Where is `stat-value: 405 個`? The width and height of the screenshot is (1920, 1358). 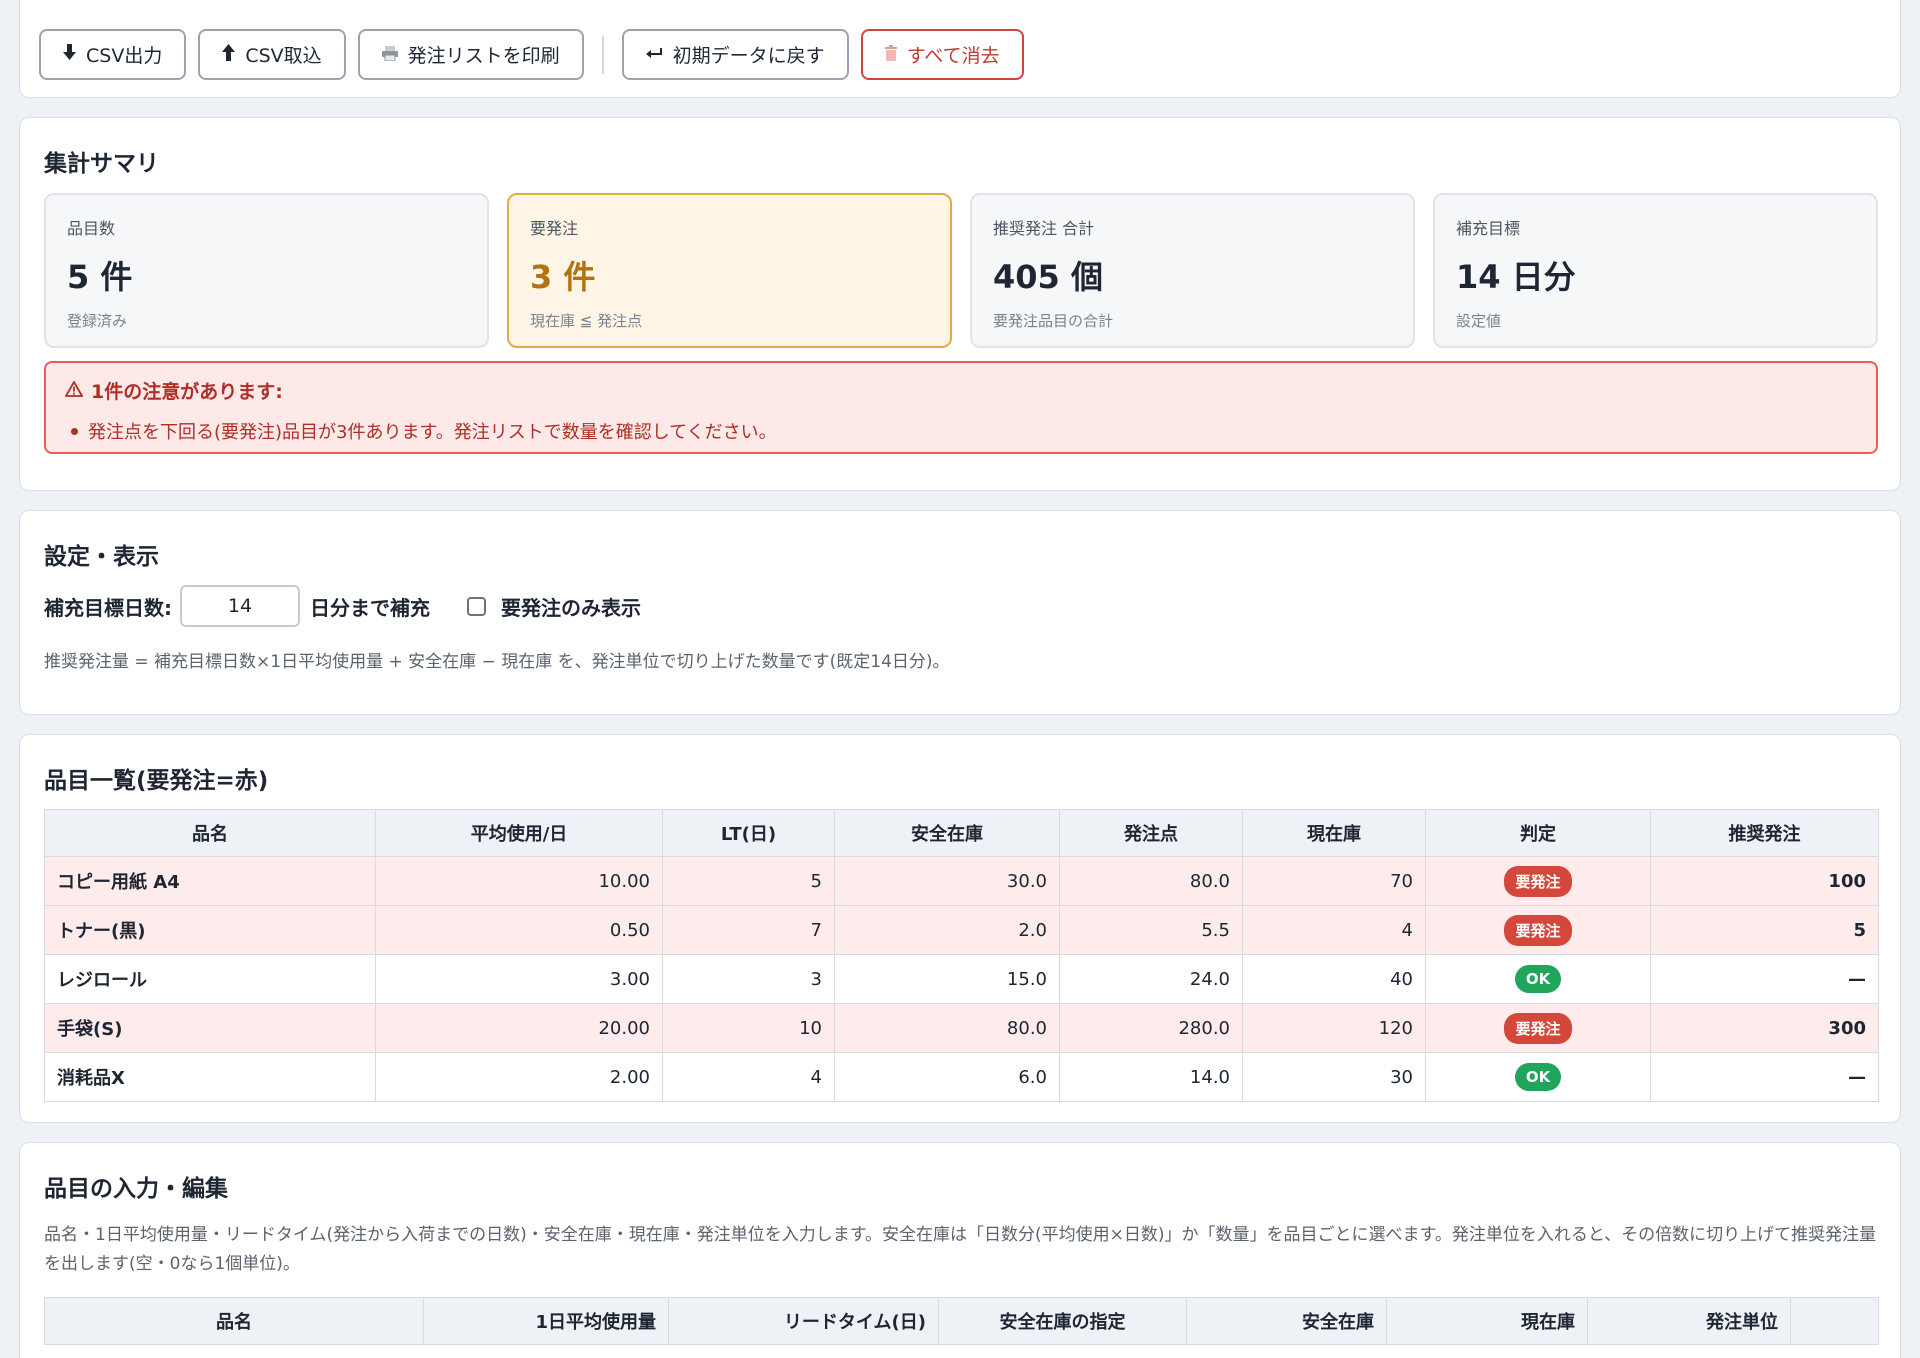
stat-value: 405 個 is located at coordinates (1048, 277).